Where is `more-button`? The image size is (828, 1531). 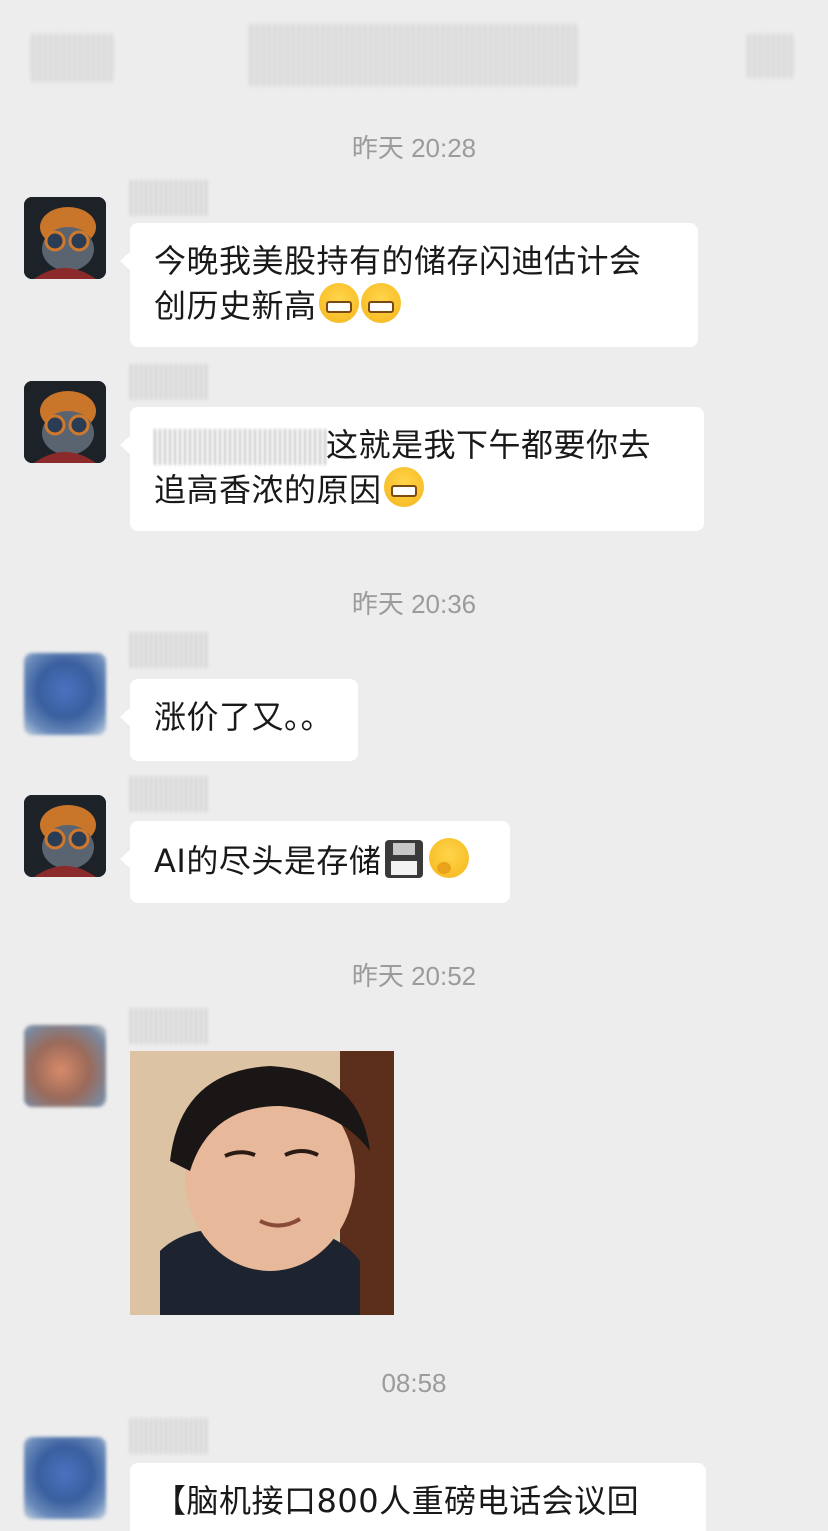 more-button is located at coordinates (772, 56).